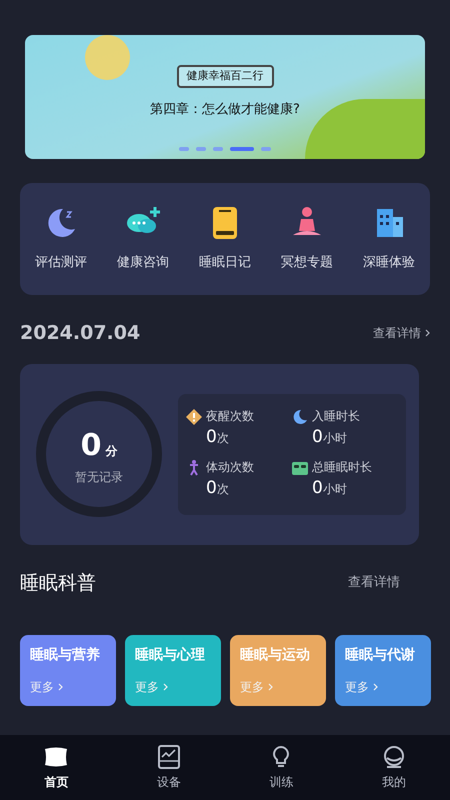 The image size is (450, 800). I want to click on moon-icon, so click(300, 416).